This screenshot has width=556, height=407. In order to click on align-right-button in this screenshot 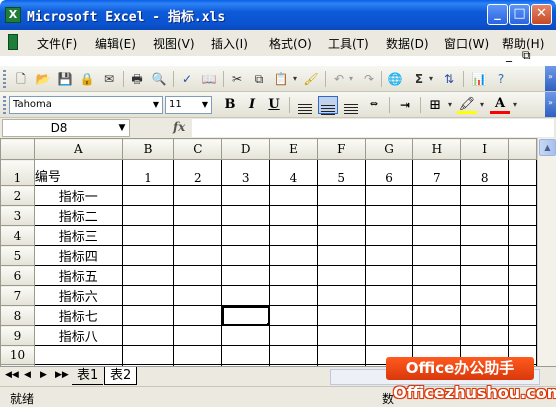, I will do `click(351, 105)`.